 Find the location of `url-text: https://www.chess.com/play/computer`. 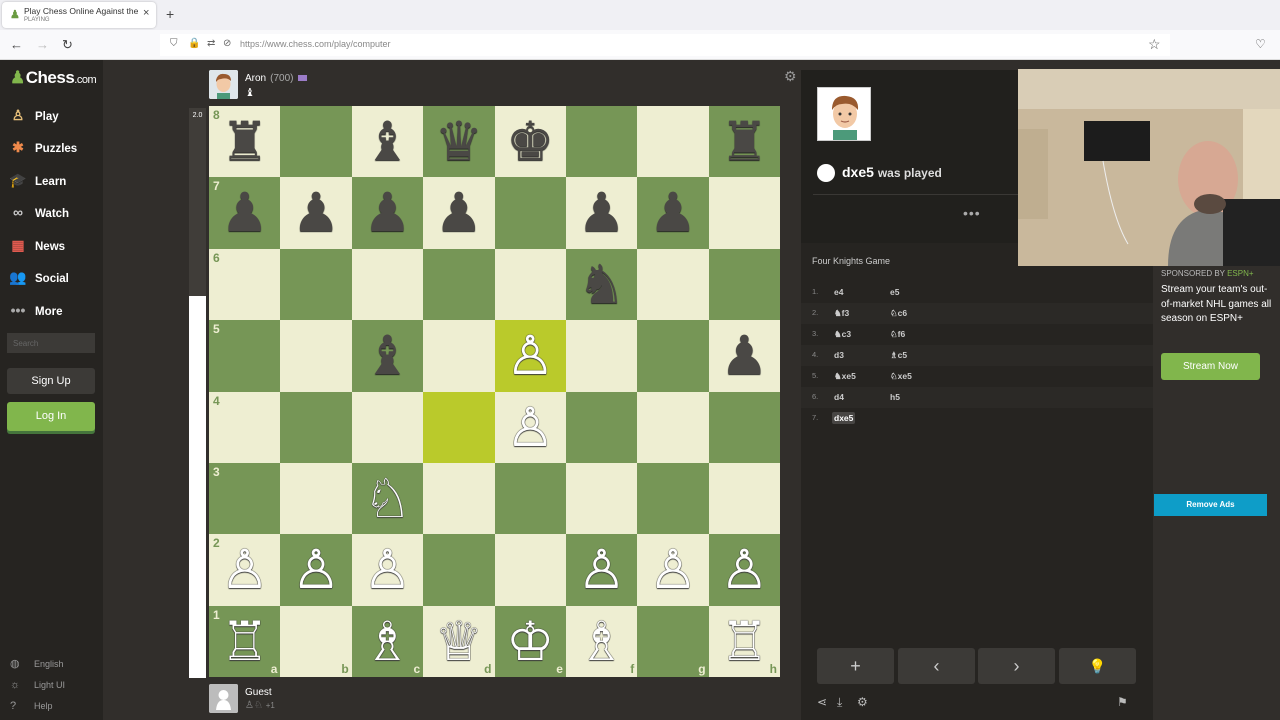

url-text: https://www.chess.com/play/computer is located at coordinates (315, 44).